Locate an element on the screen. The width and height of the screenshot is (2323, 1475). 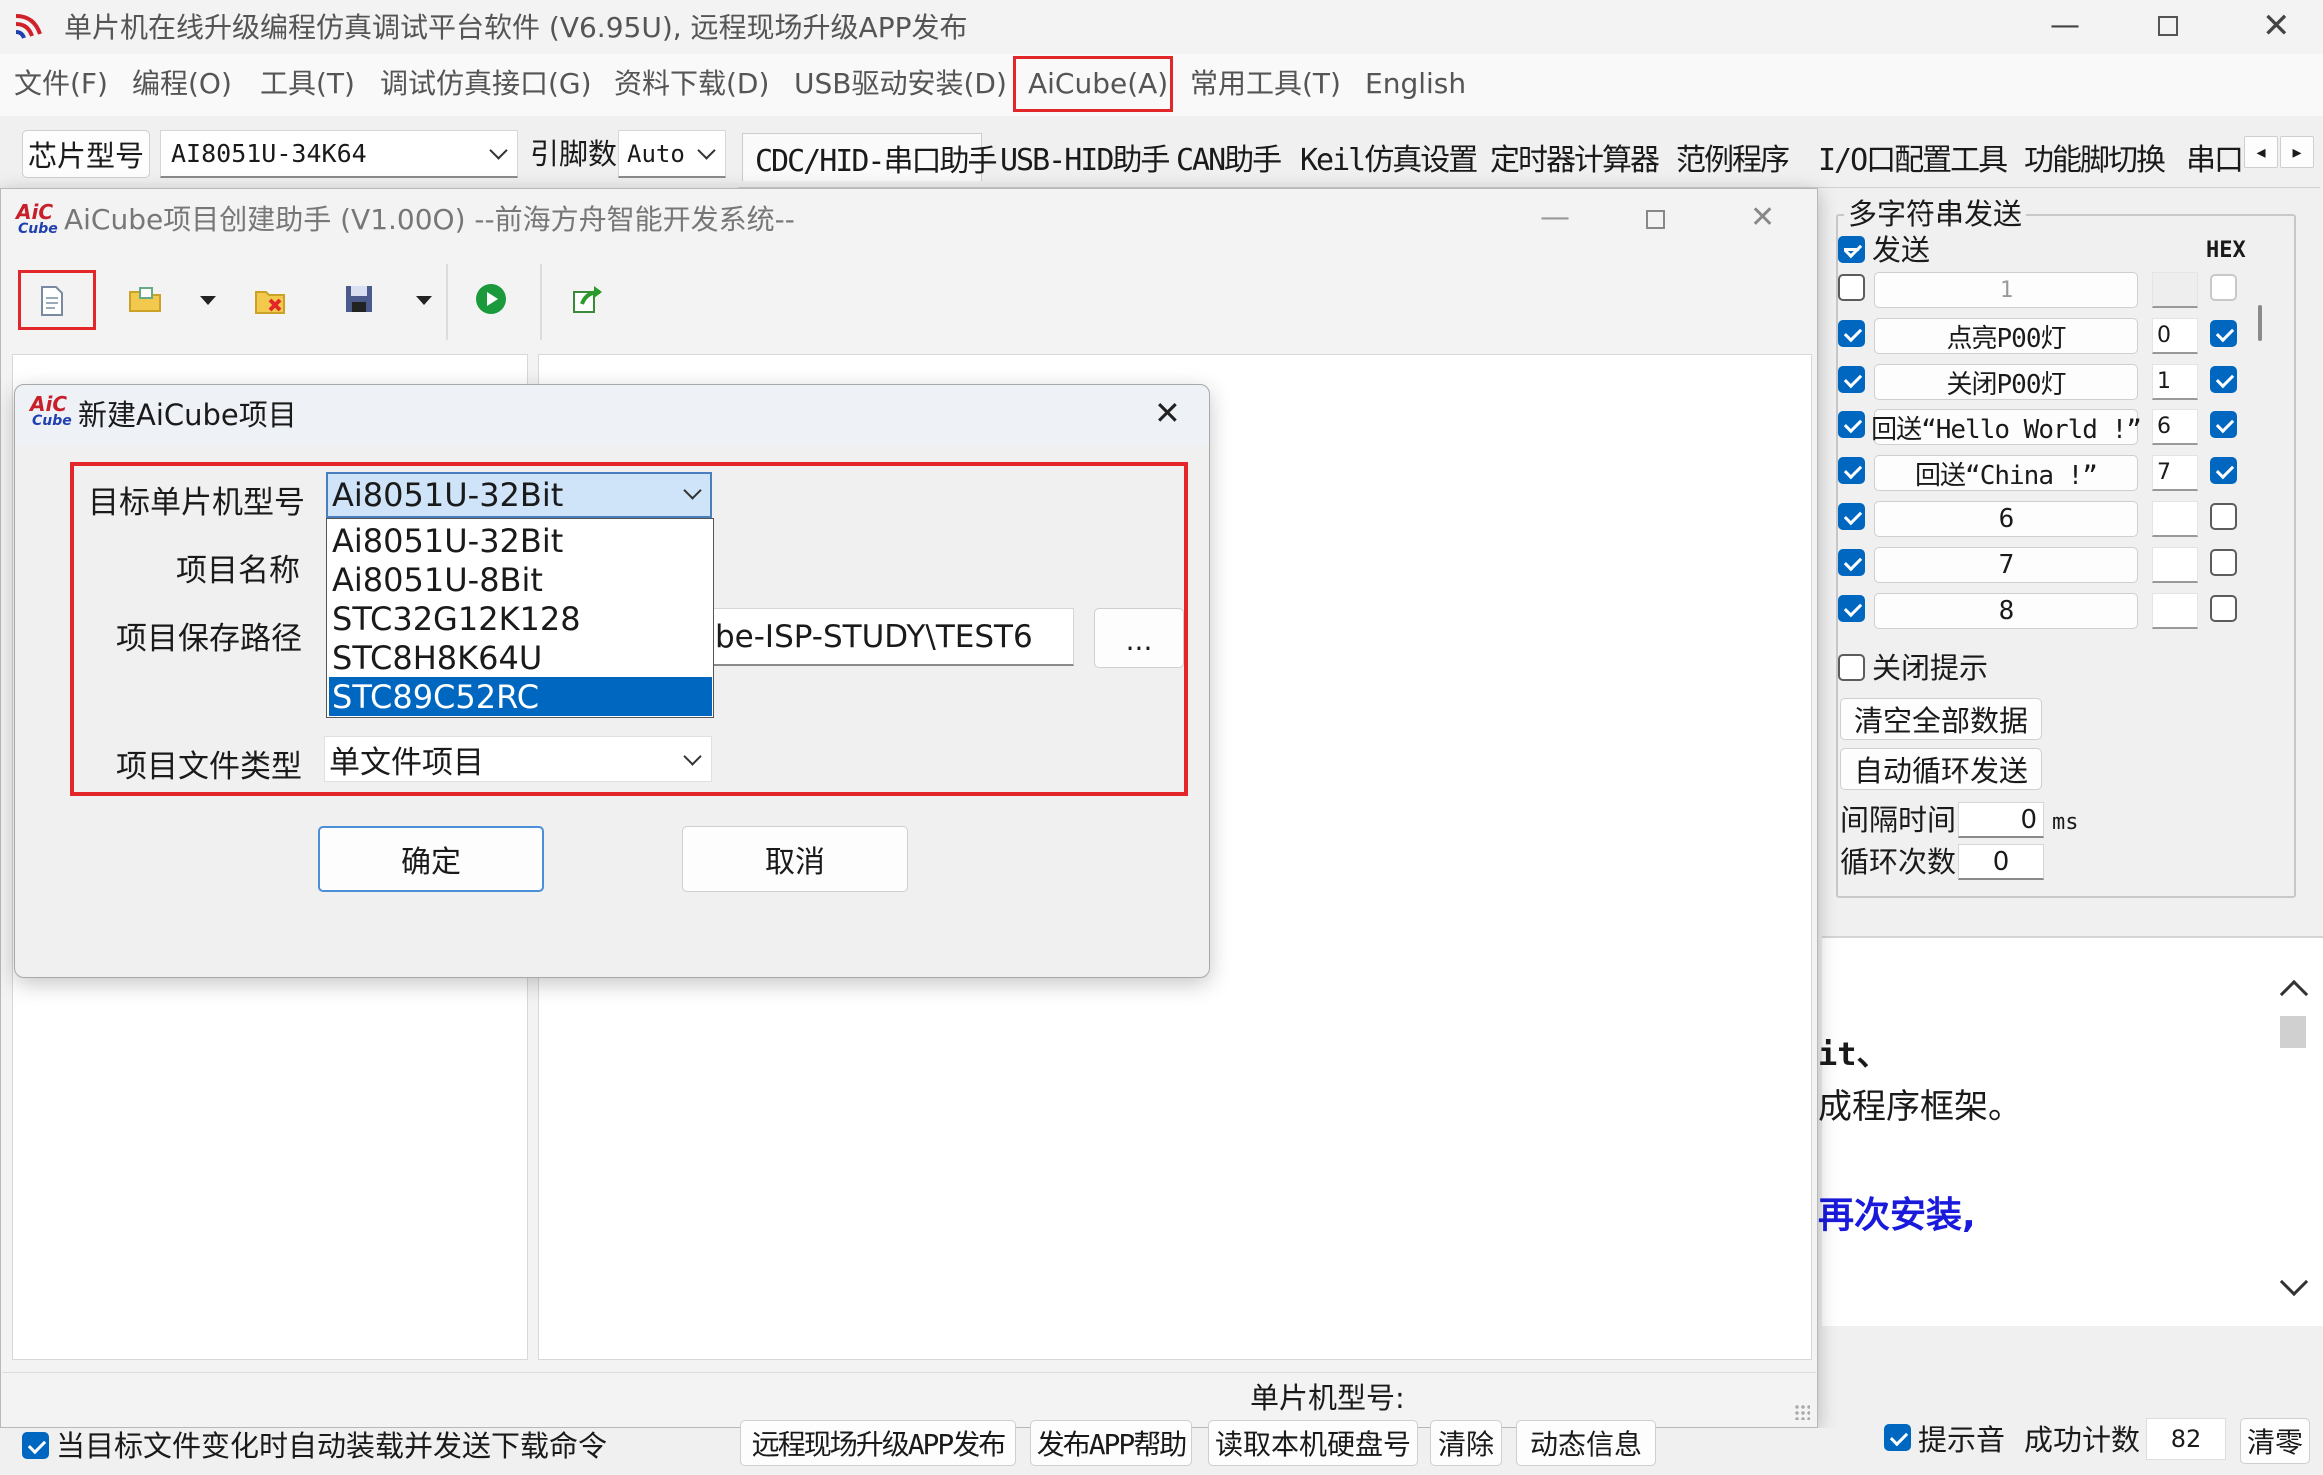
aicube-minimize-icon: — is located at coordinates (1555, 217).